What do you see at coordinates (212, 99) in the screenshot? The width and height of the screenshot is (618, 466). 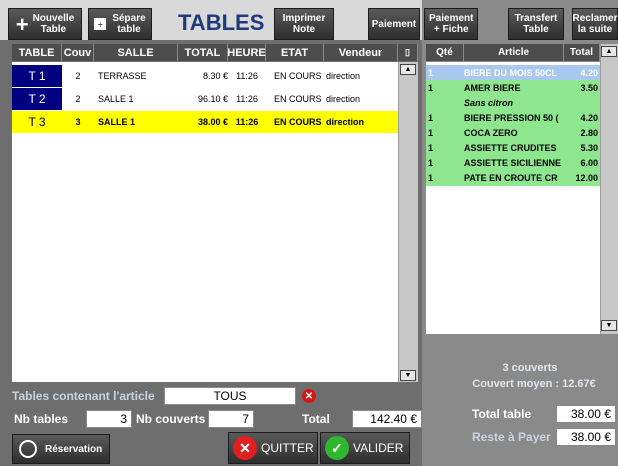 I see `table-total: 96.10 €` at bounding box center [212, 99].